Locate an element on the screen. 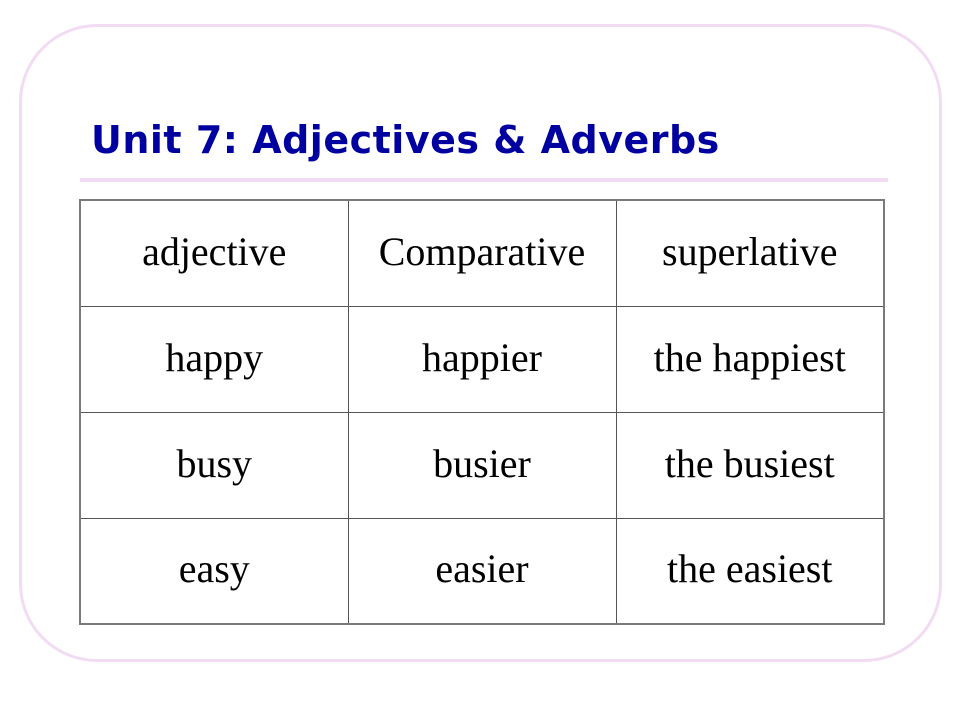  header-comparative: Comparative is located at coordinates (482, 253).